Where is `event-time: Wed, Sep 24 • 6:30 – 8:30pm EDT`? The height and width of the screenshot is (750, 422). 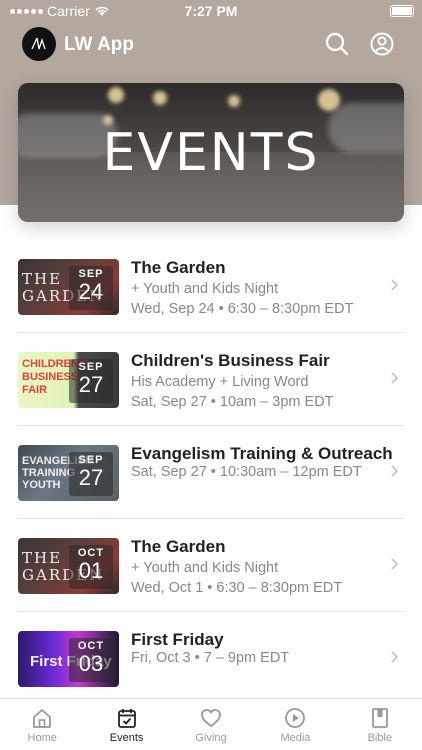
event-time: Wed, Sep 24 • 6:30 – 8:30pm EDT is located at coordinates (242, 309).